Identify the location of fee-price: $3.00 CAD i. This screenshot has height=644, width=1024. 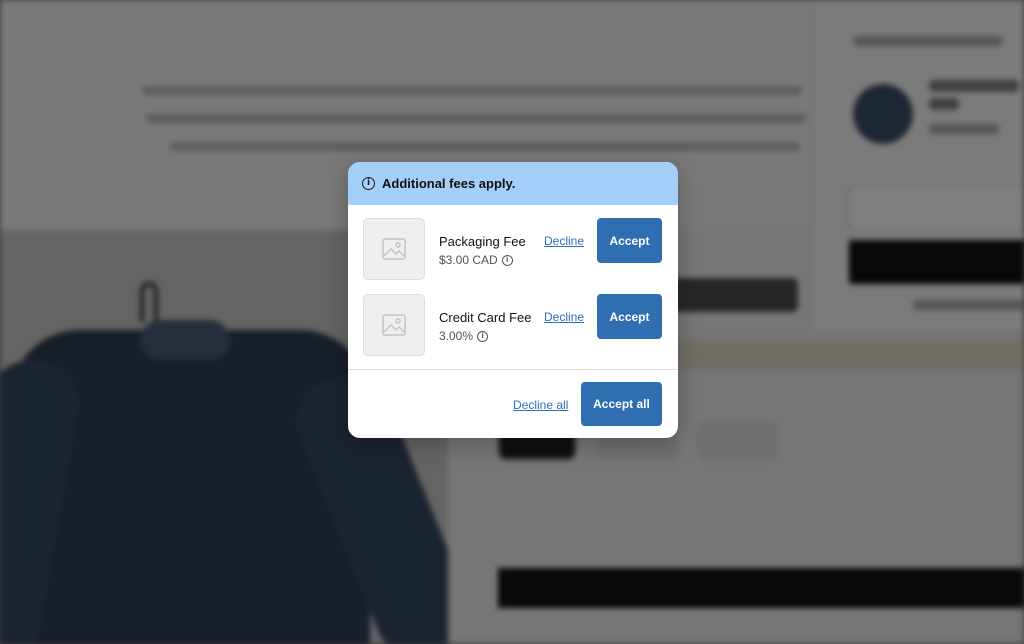
(476, 260).